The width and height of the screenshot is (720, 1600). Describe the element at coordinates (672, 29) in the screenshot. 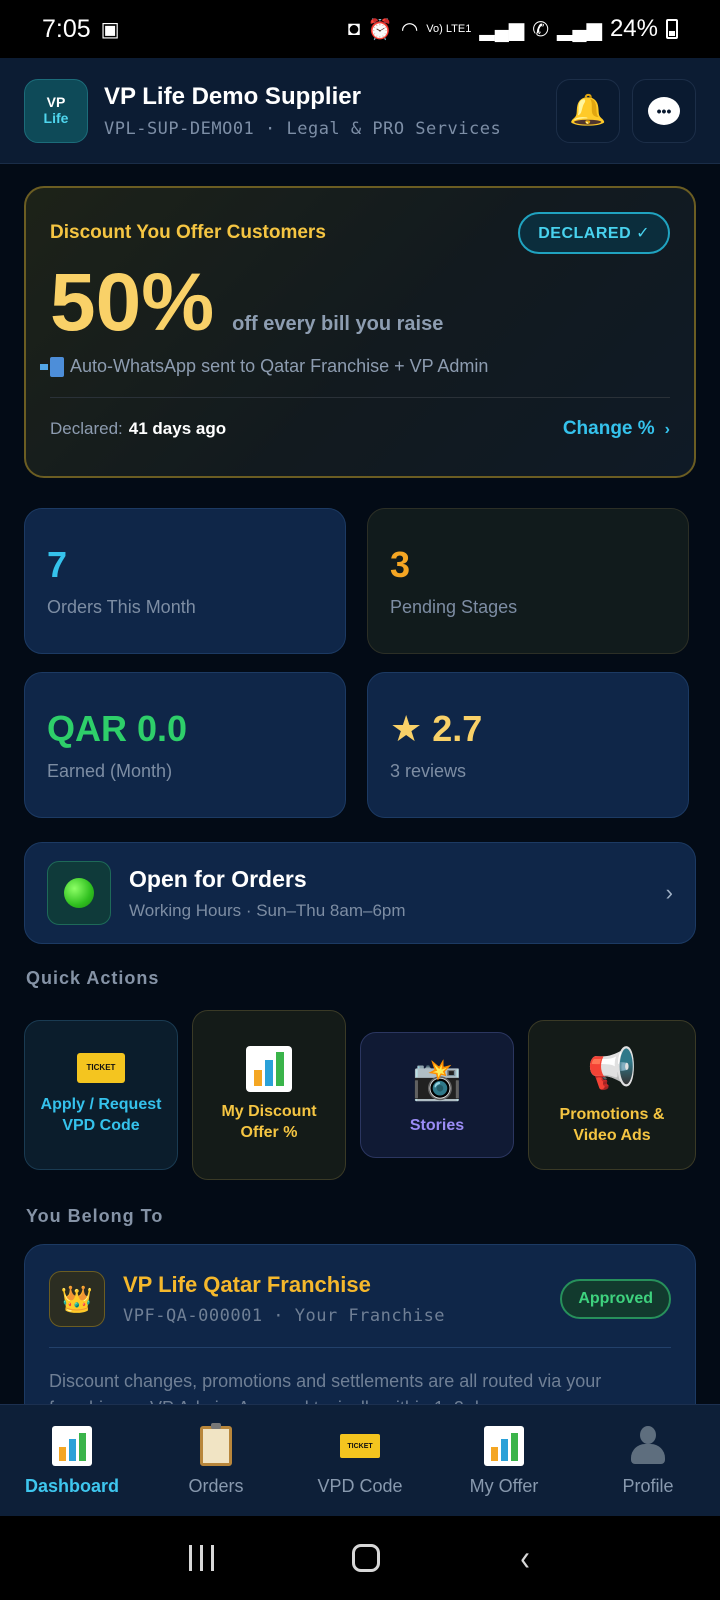

I see `battery-icon` at that location.